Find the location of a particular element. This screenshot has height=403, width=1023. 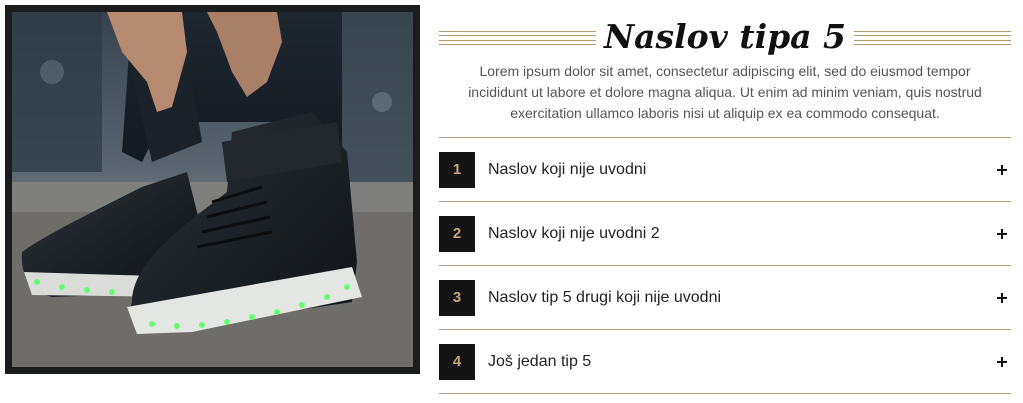

item-number: 2 is located at coordinates (457, 233).